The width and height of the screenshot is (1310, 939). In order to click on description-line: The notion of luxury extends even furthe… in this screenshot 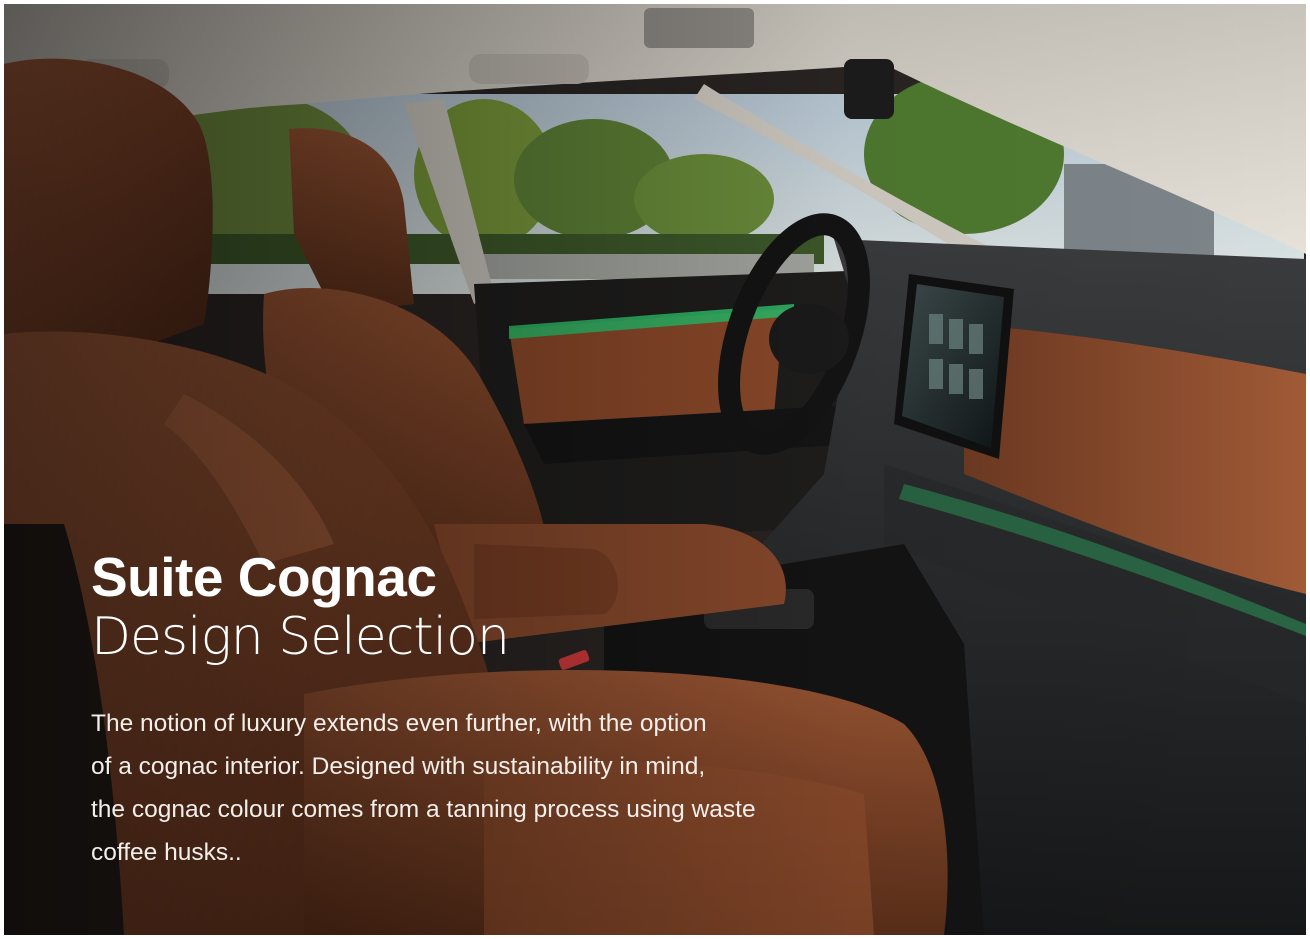, I will do `click(399, 723)`.